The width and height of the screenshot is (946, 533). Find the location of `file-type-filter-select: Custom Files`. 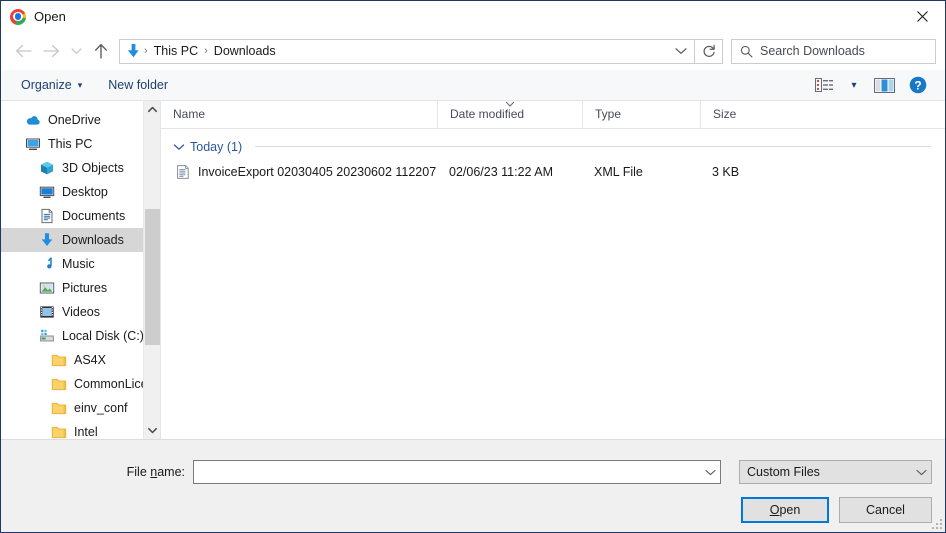

file-type-filter-select: Custom Files is located at coordinates (835, 472).